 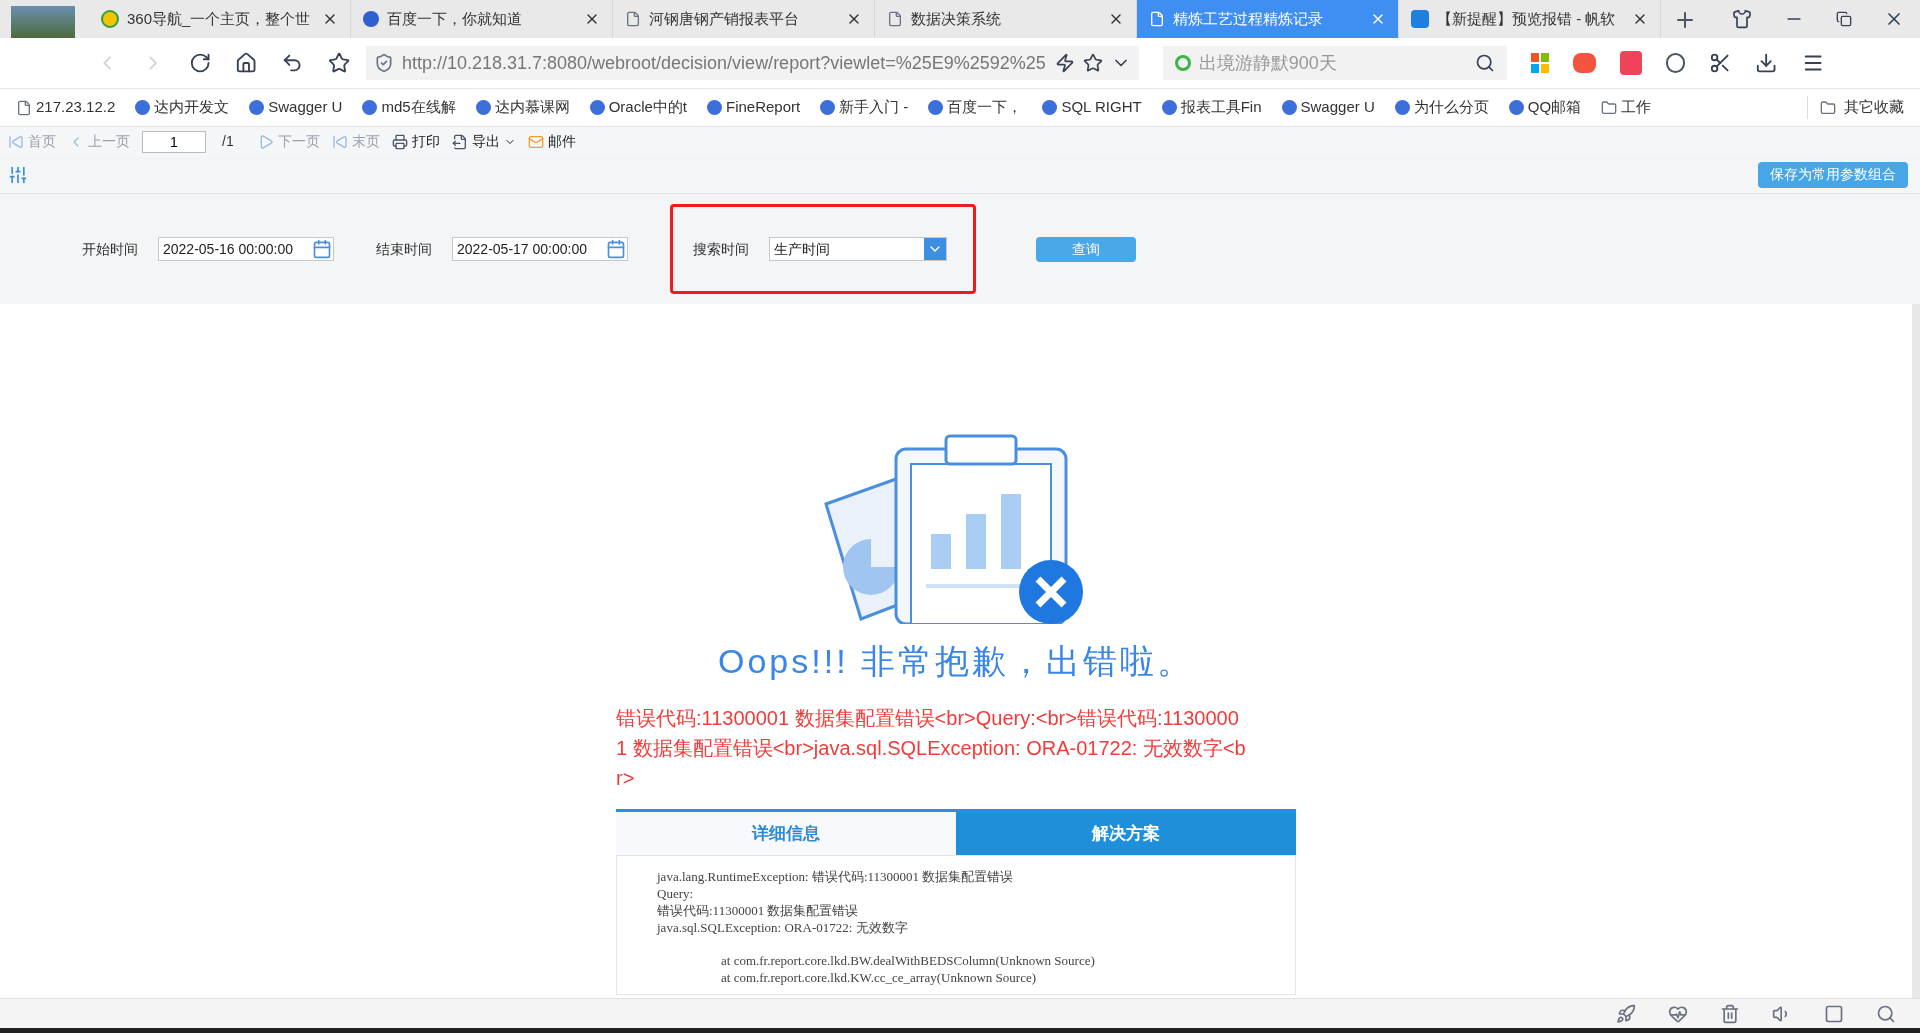 What do you see at coordinates (1064, 63) in the screenshot?
I see `lightning-icon` at bounding box center [1064, 63].